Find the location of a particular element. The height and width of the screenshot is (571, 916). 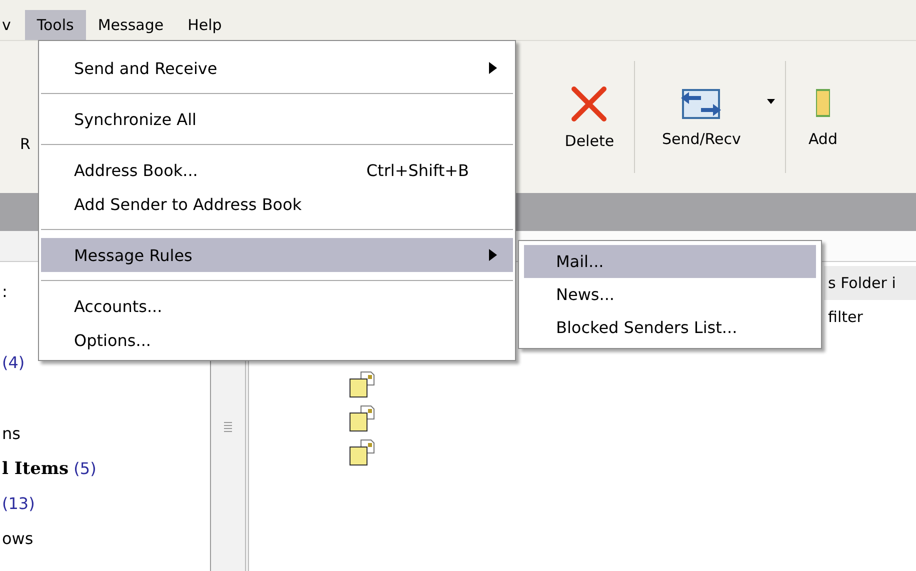

folder-name: : is located at coordinates (5, 291).